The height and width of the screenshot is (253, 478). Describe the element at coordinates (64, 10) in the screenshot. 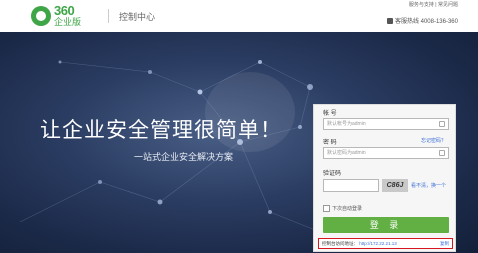

I see `logo-number: 360` at that location.